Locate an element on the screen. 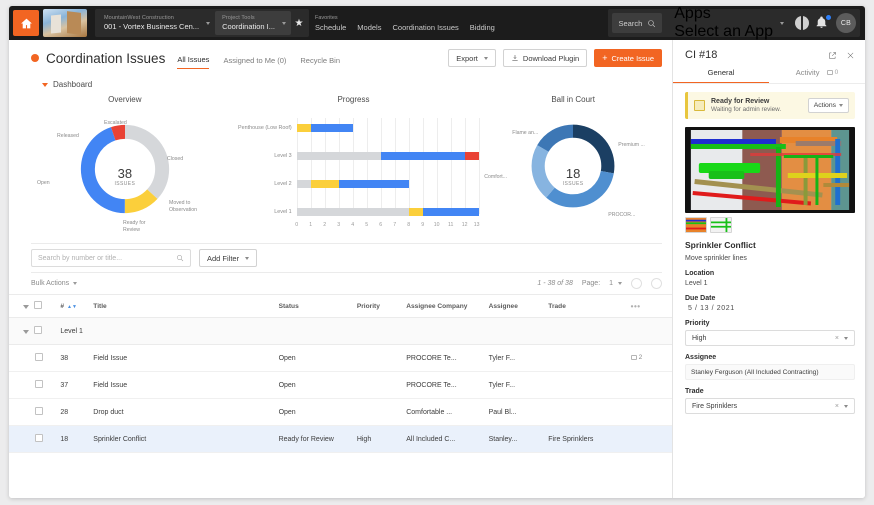 Image resolution: width=874 pixels, height=505 pixels. th-assignee: Assignee is located at coordinates (514, 306).